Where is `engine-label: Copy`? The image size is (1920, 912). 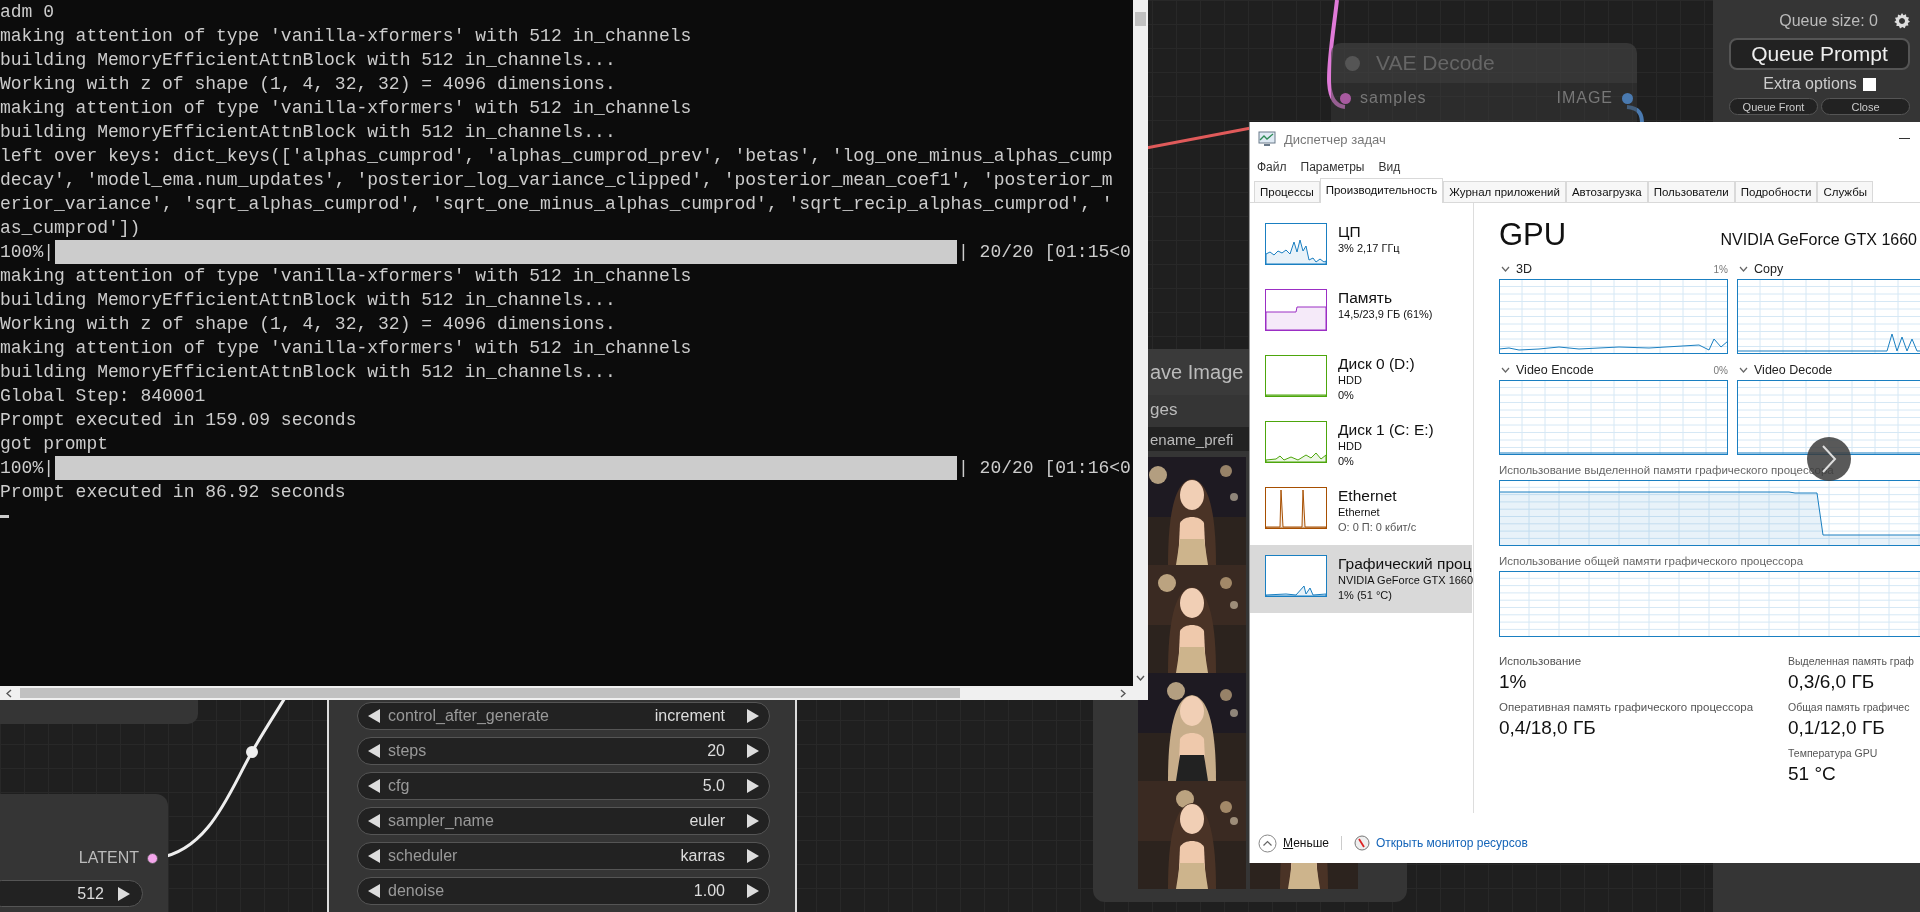 engine-label: Copy is located at coordinates (1769, 269).